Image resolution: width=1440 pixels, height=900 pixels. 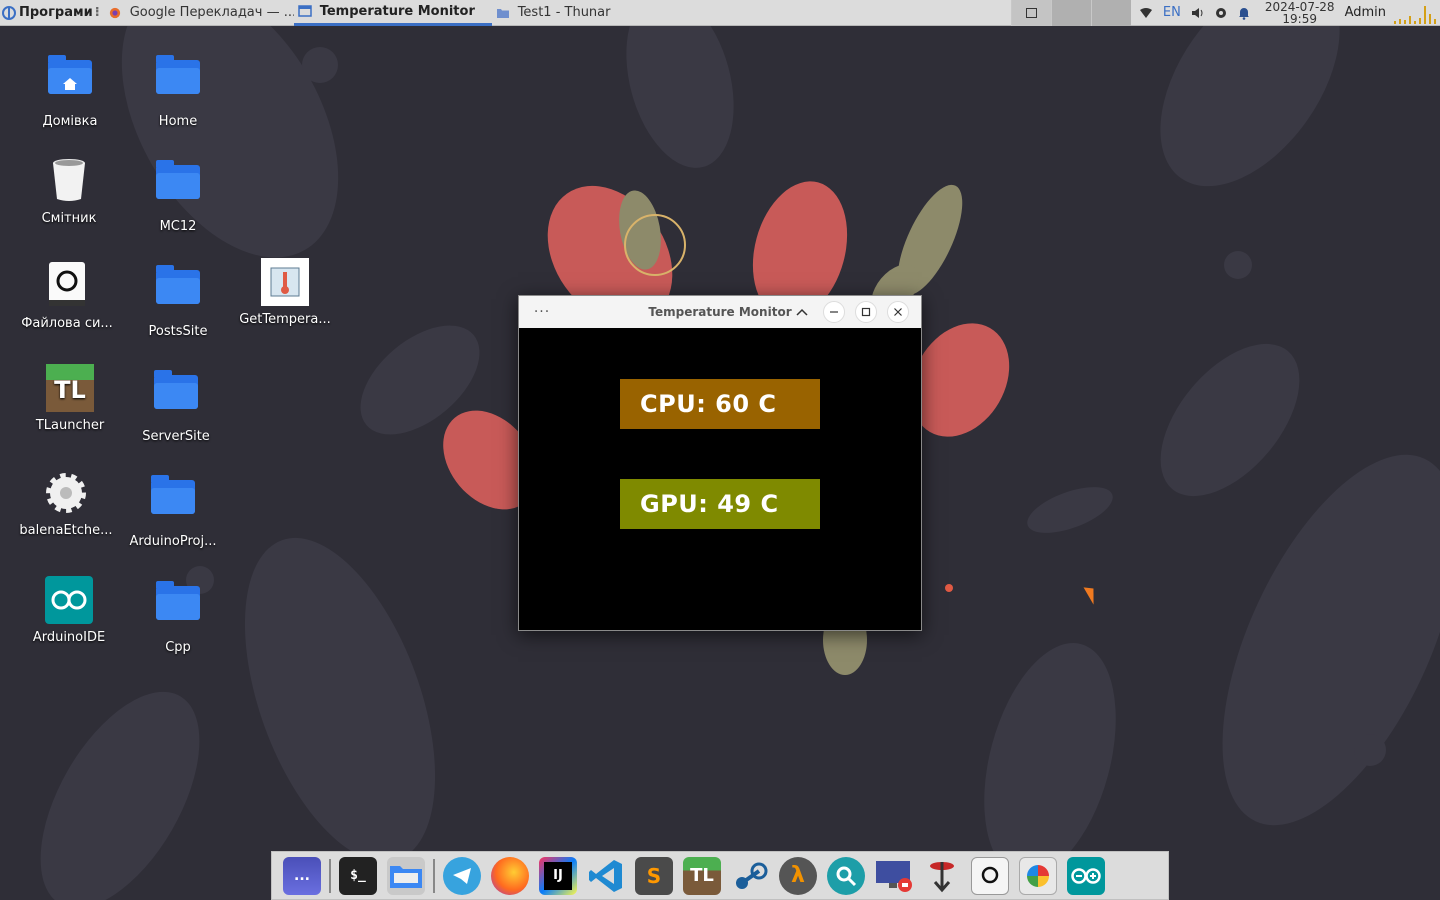 I want to click on dock-item-firefox, so click(x=510, y=876).